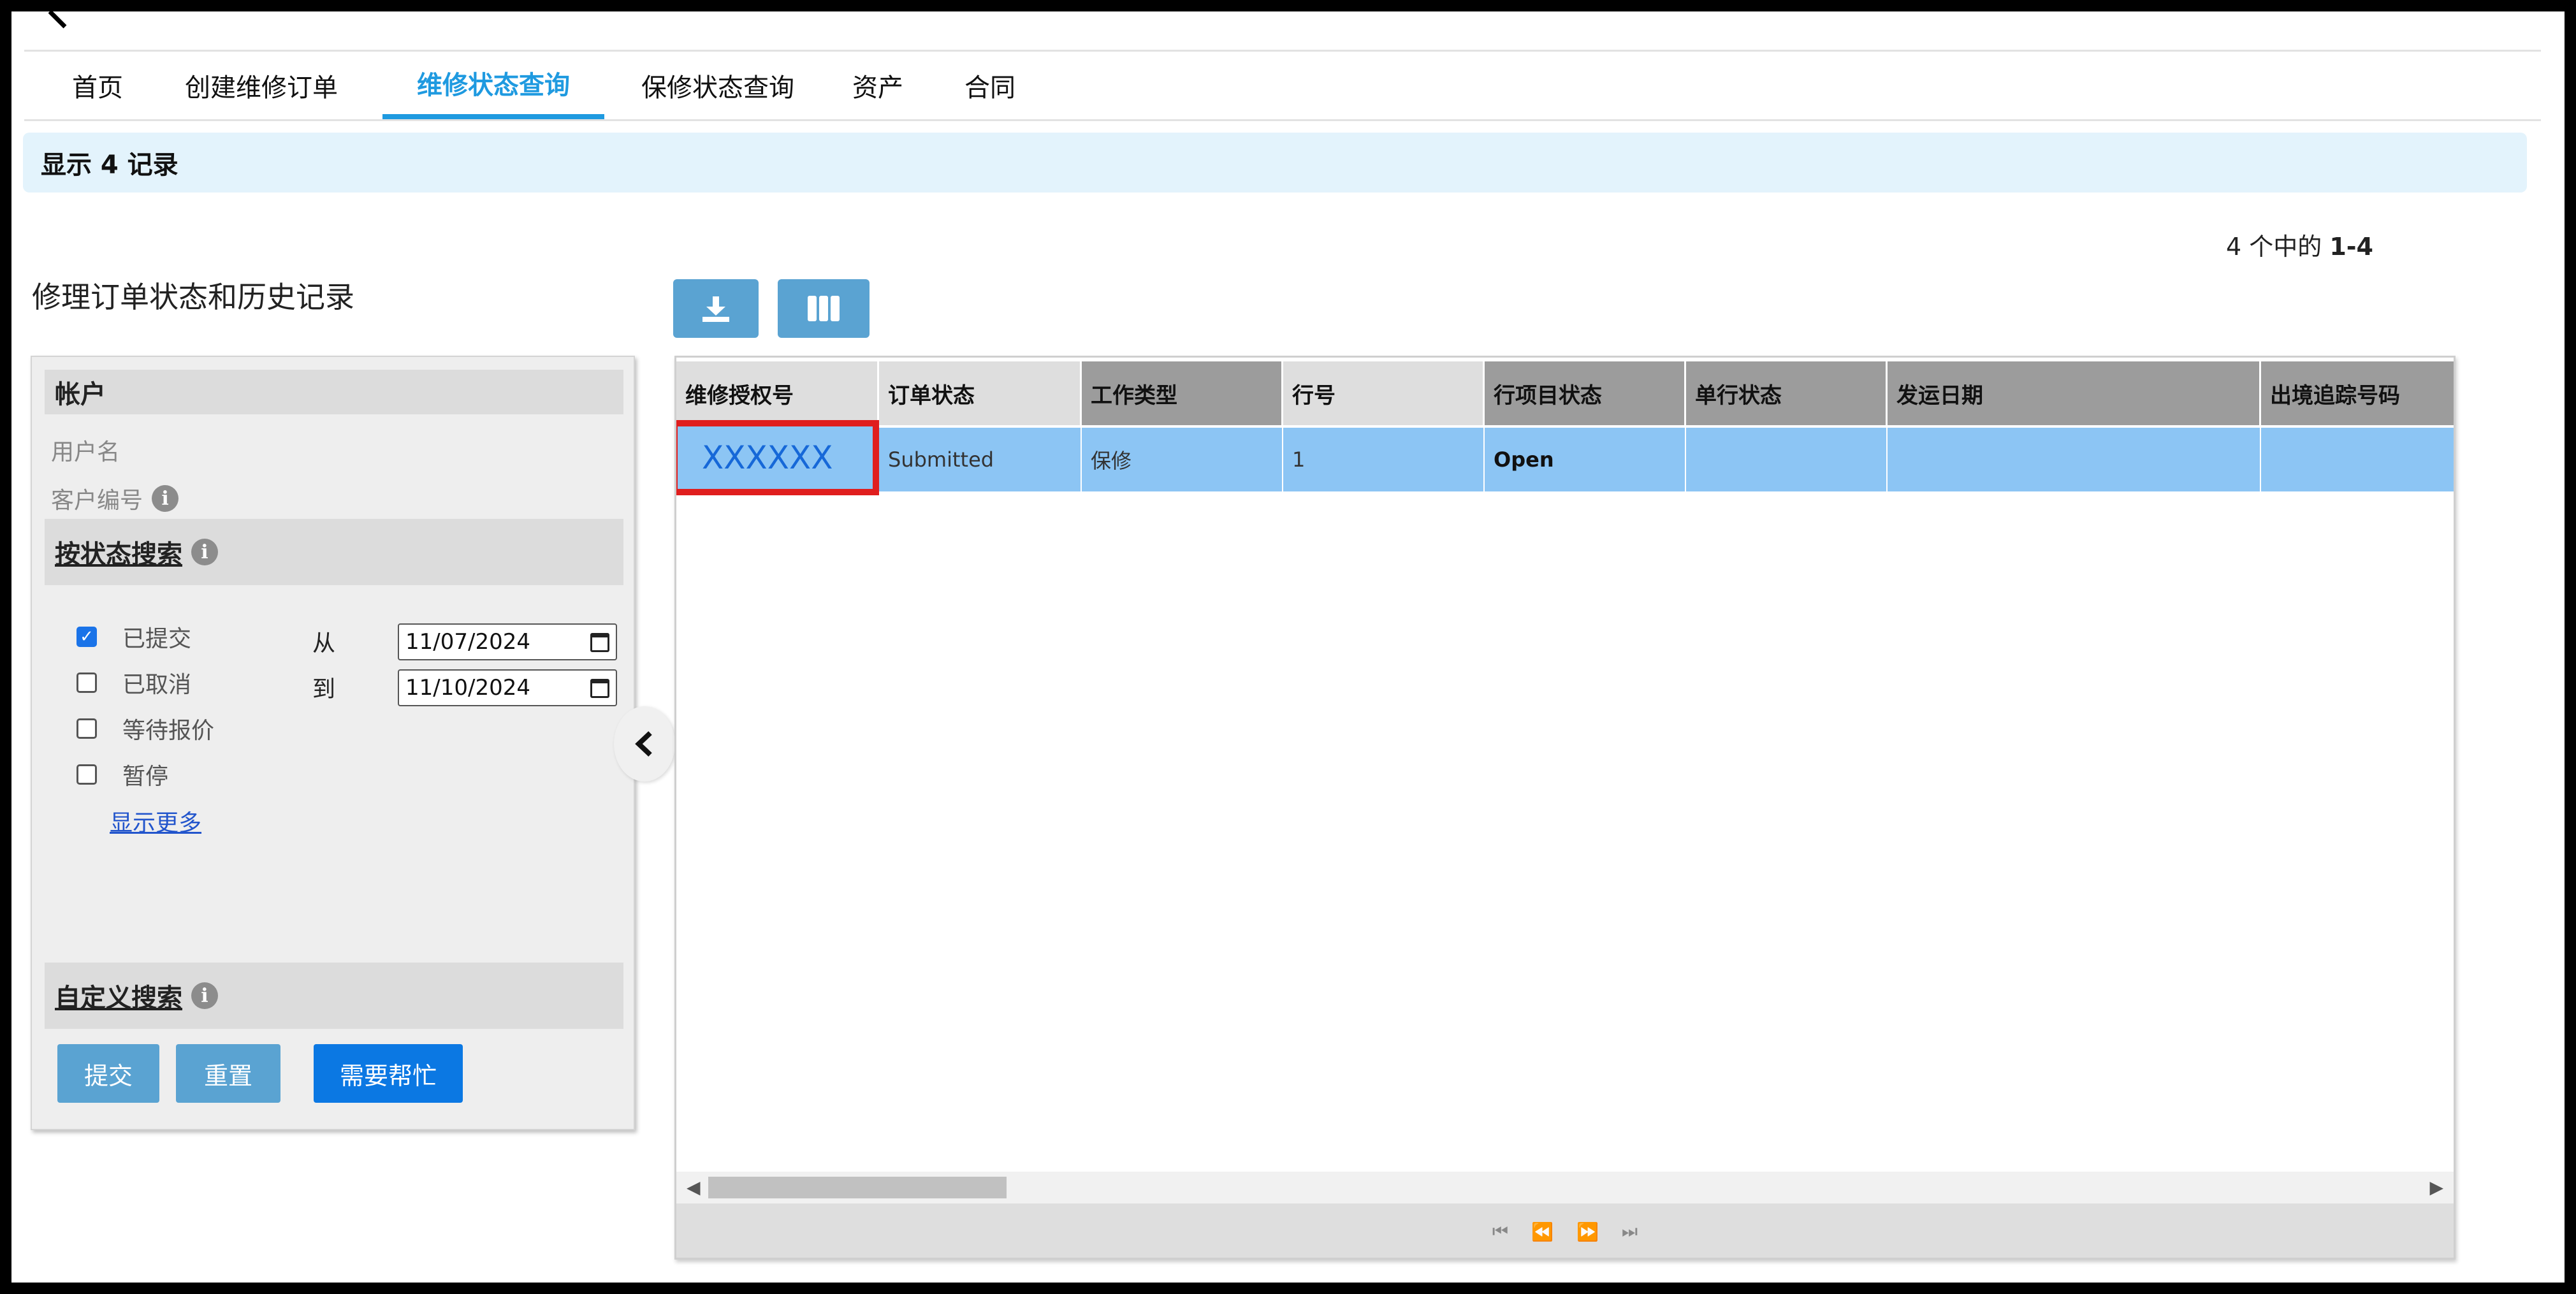  Describe the element at coordinates (1587, 1231) in the screenshot. I see `next-page-icon: ⏩` at that location.